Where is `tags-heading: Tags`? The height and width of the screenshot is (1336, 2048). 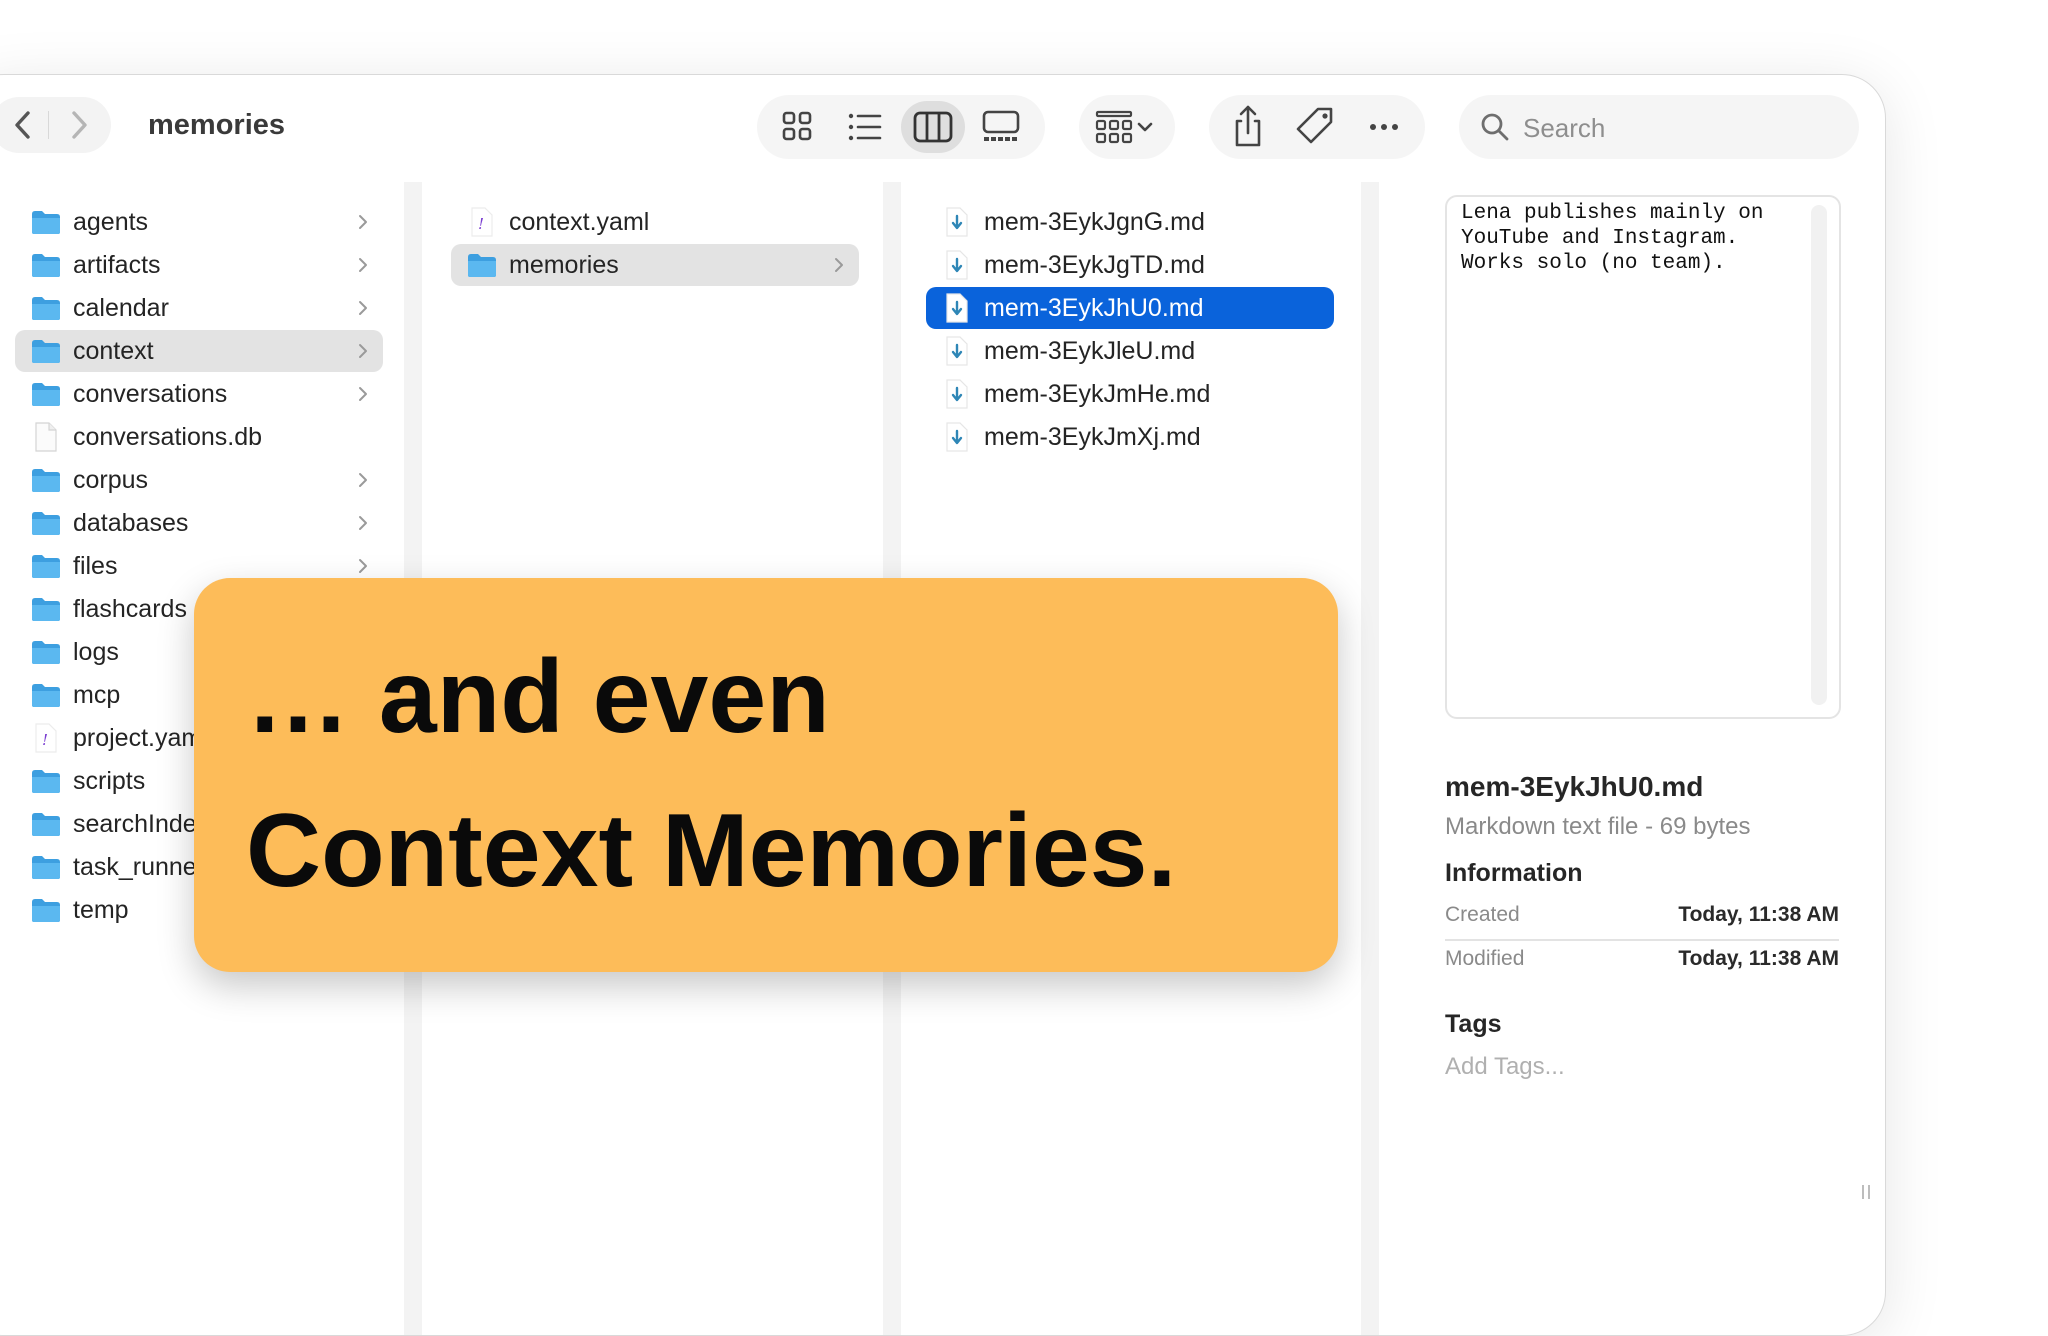 tags-heading: Tags is located at coordinates (1473, 1024).